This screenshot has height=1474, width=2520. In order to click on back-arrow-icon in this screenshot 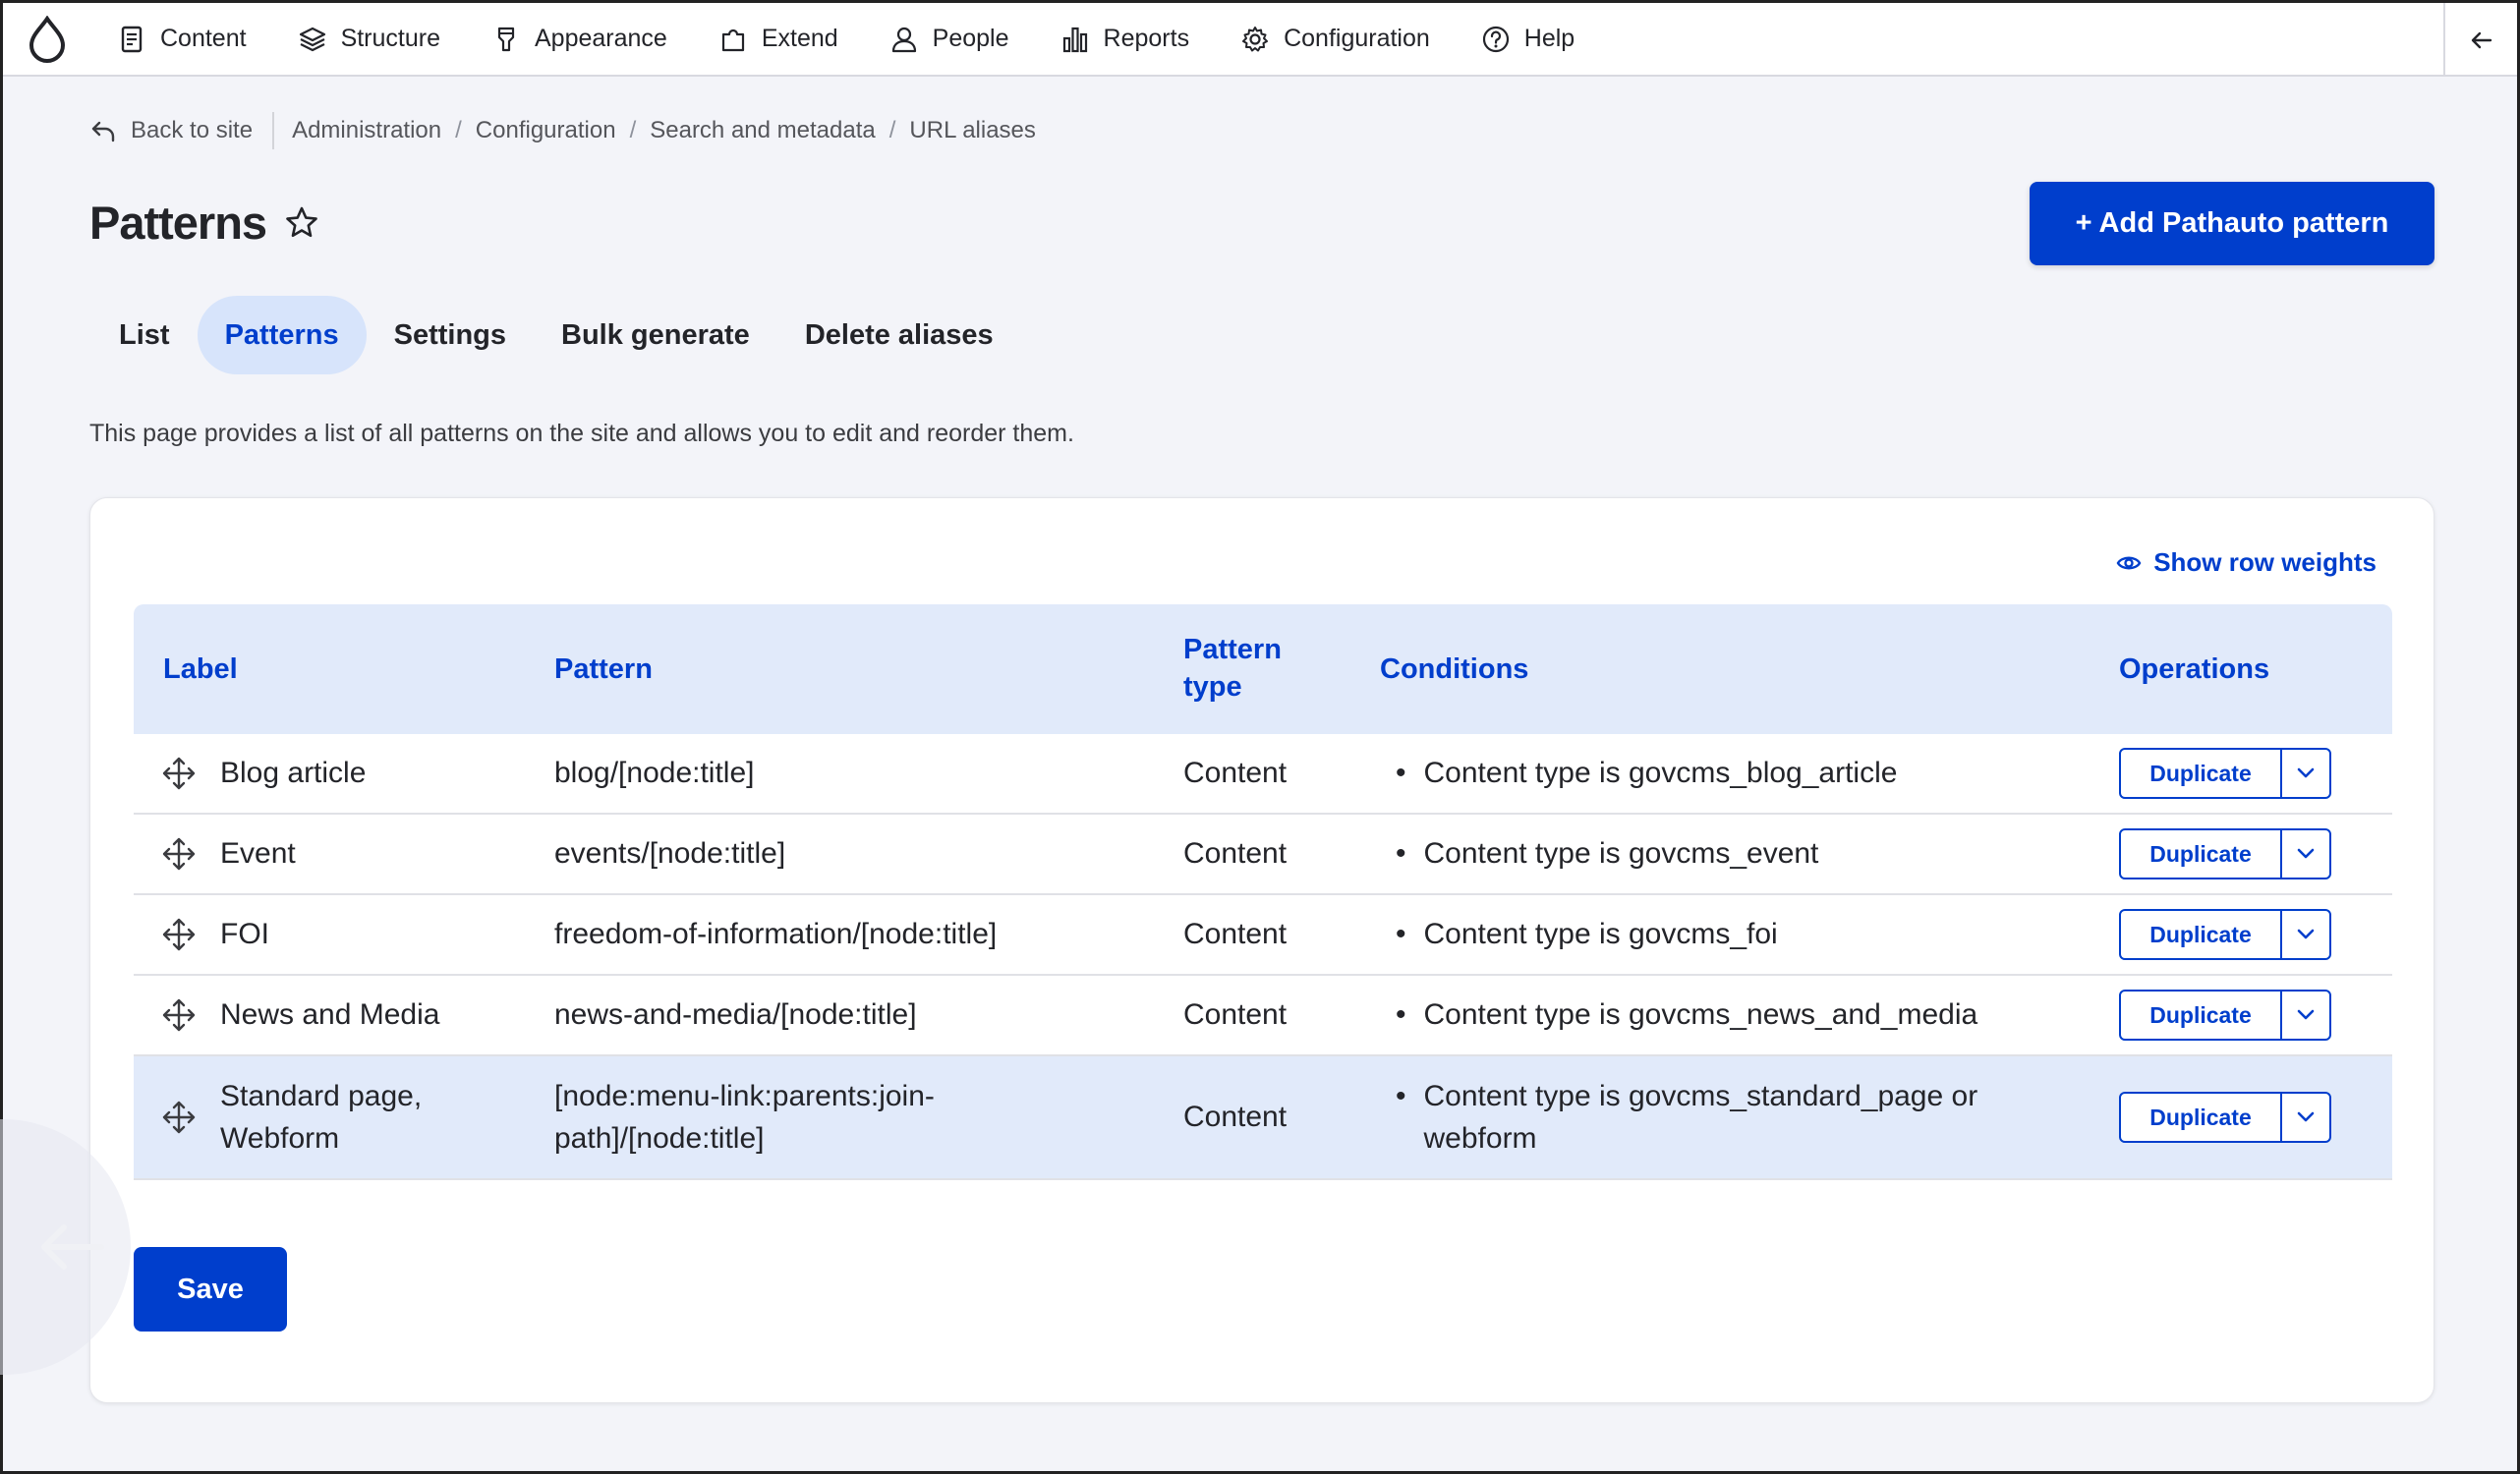, I will do `click(103, 131)`.